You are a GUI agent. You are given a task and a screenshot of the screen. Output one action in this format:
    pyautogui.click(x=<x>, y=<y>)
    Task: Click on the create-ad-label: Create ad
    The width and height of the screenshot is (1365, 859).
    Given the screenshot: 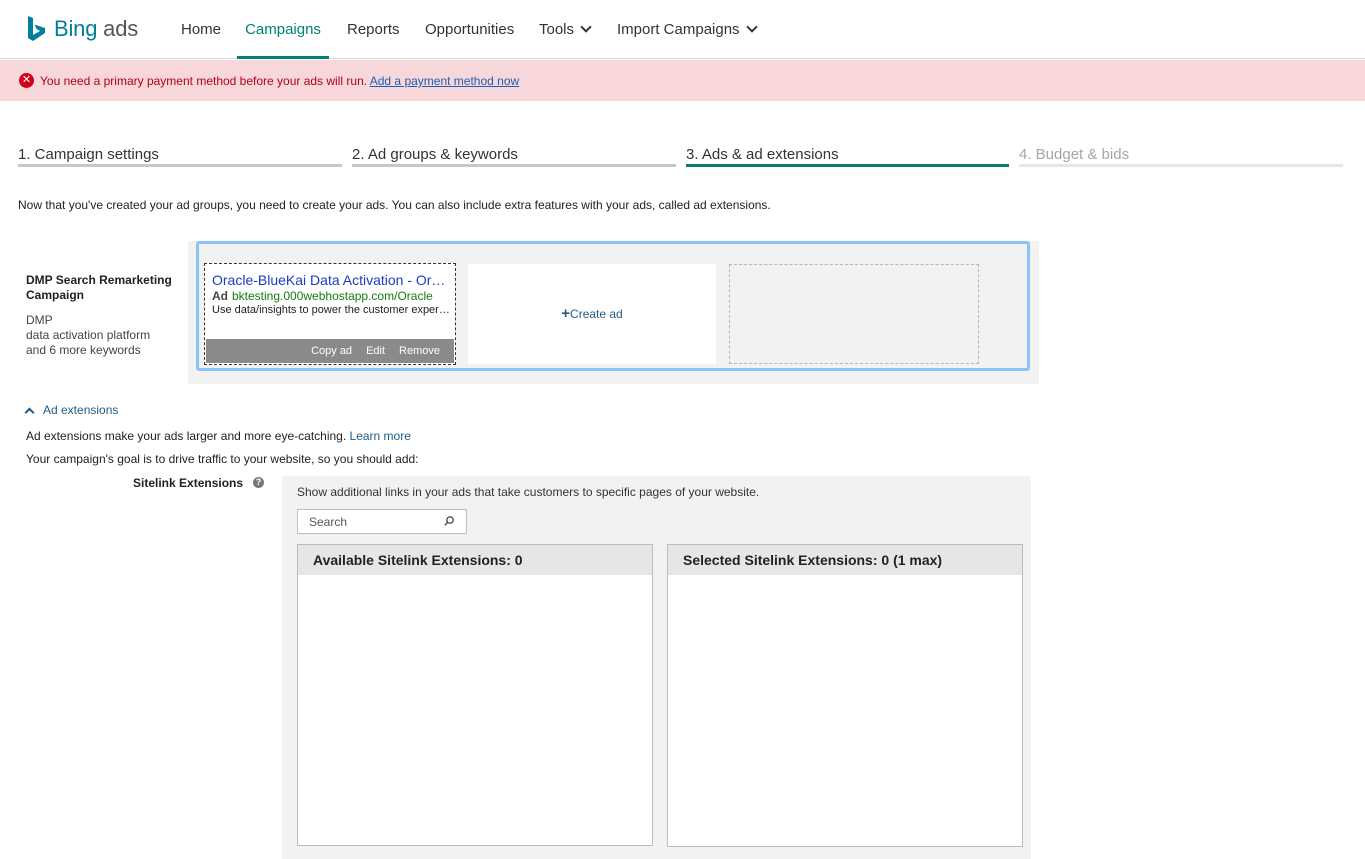 What is the action you would take?
    pyautogui.click(x=596, y=314)
    